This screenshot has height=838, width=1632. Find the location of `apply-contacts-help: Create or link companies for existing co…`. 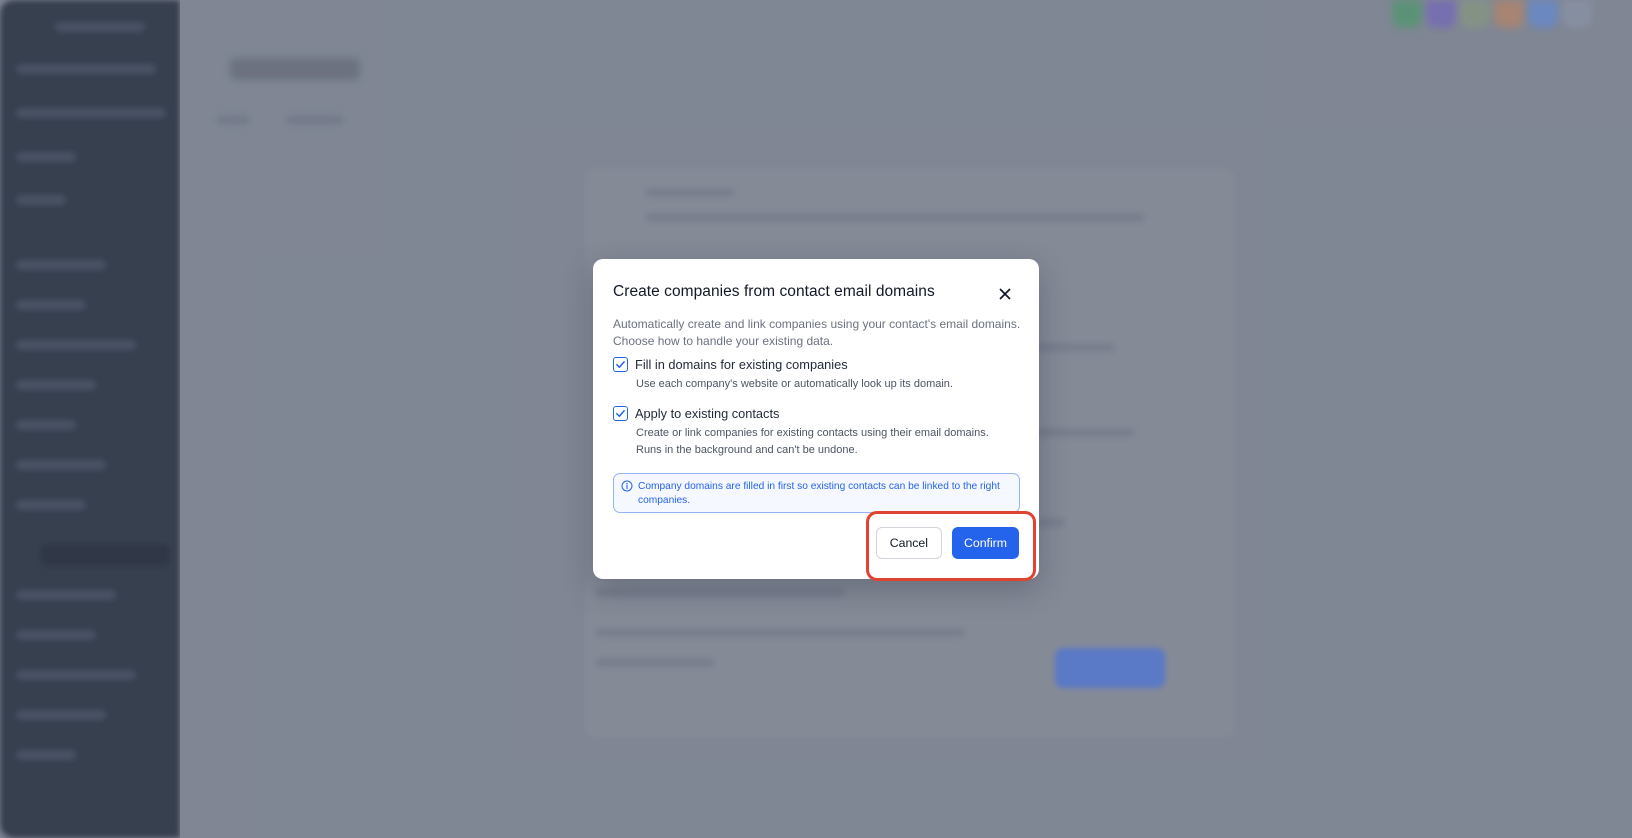

apply-contacts-help: Create or link companies for existing co… is located at coordinates (812, 441).